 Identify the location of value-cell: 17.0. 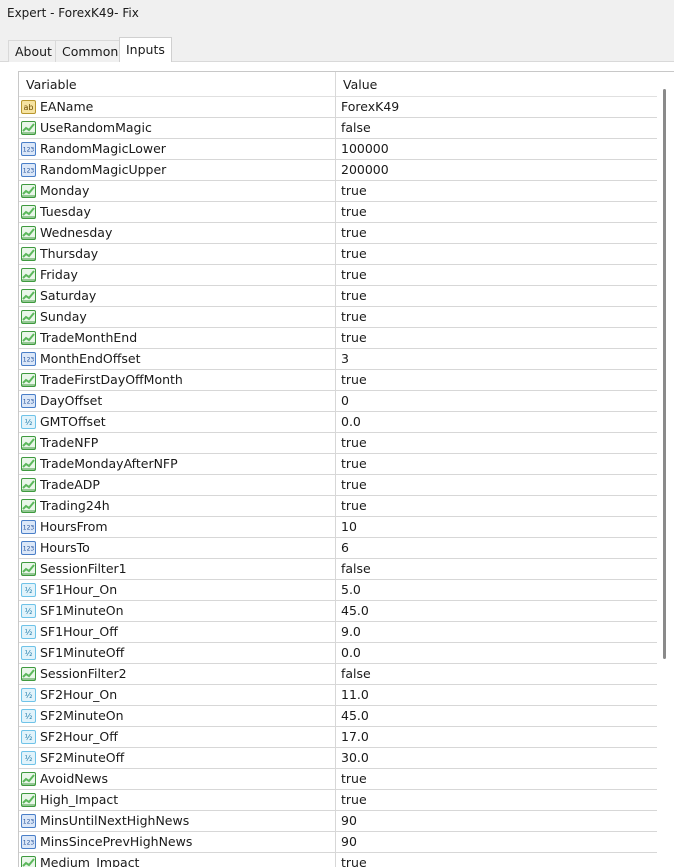
(495, 737).